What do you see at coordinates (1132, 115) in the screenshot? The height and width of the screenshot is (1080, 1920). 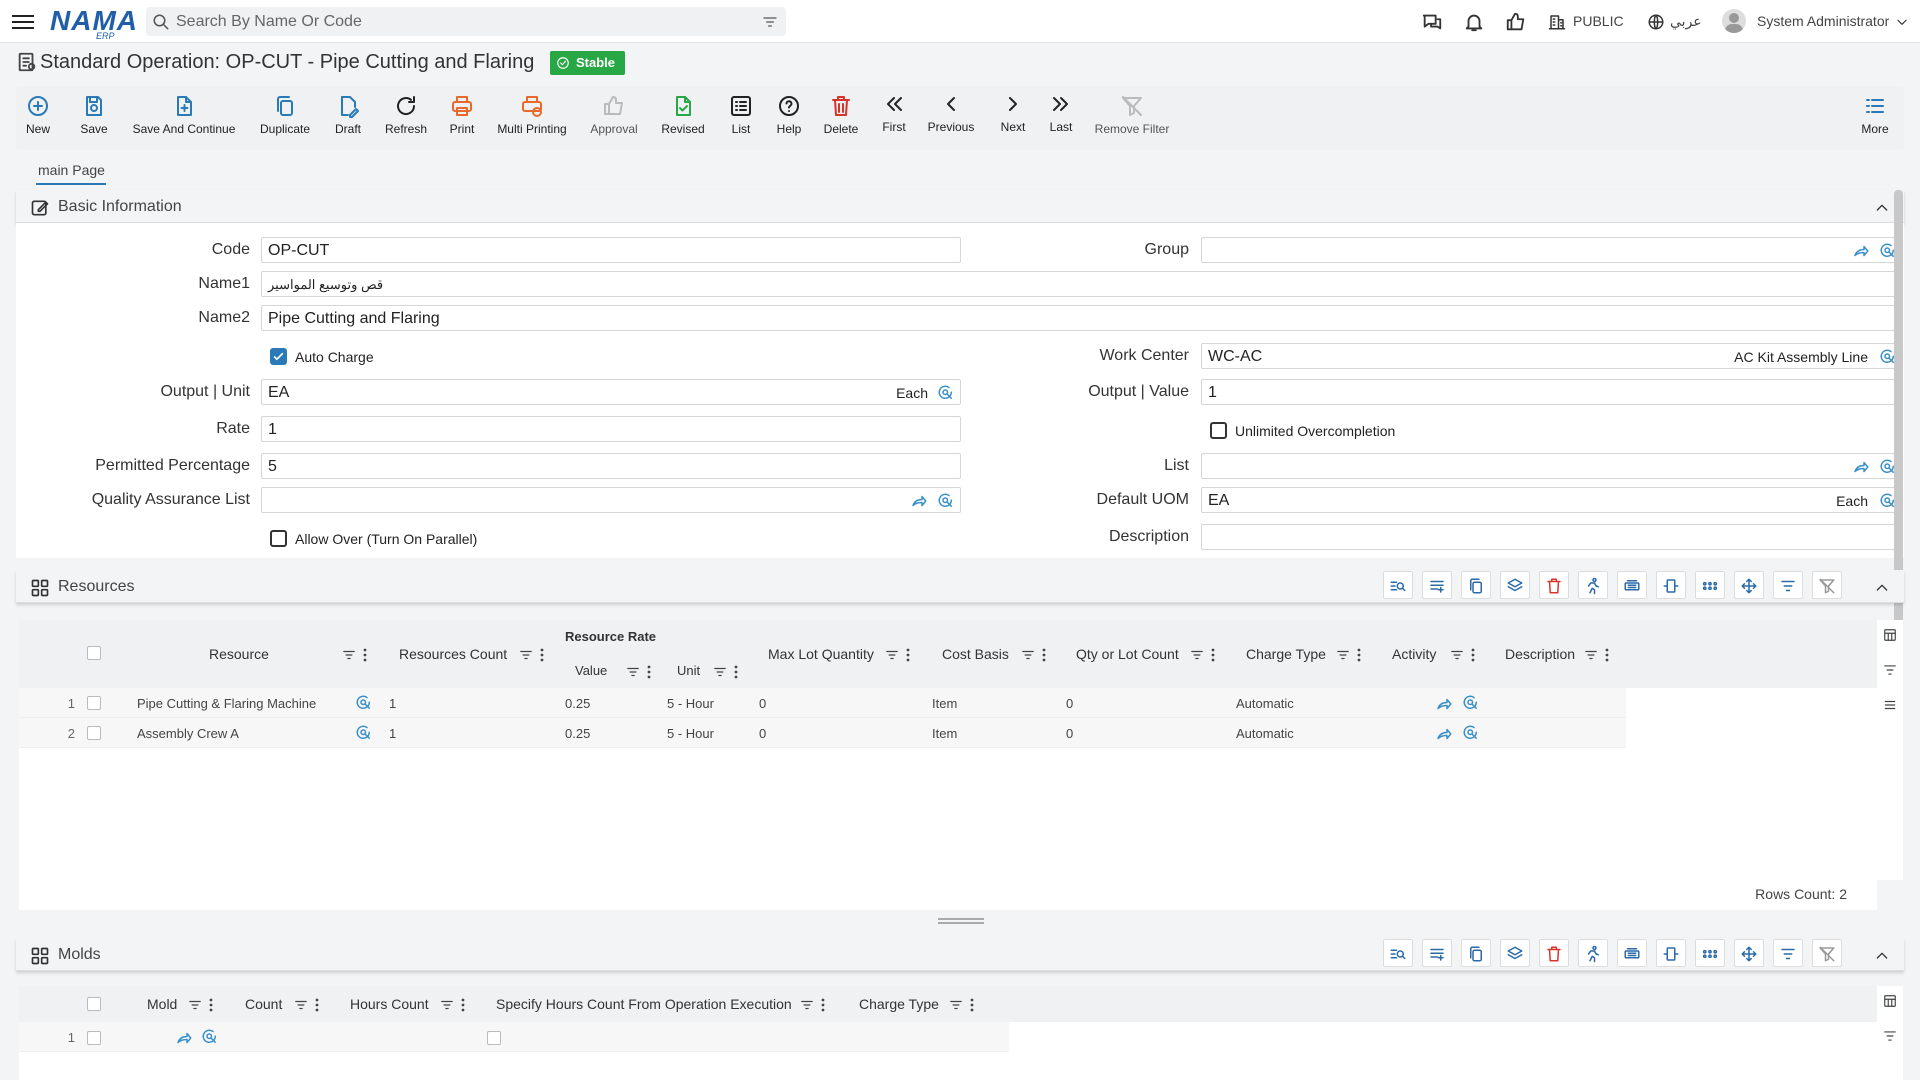 I see `remove-filter-button: Remove Filter` at bounding box center [1132, 115].